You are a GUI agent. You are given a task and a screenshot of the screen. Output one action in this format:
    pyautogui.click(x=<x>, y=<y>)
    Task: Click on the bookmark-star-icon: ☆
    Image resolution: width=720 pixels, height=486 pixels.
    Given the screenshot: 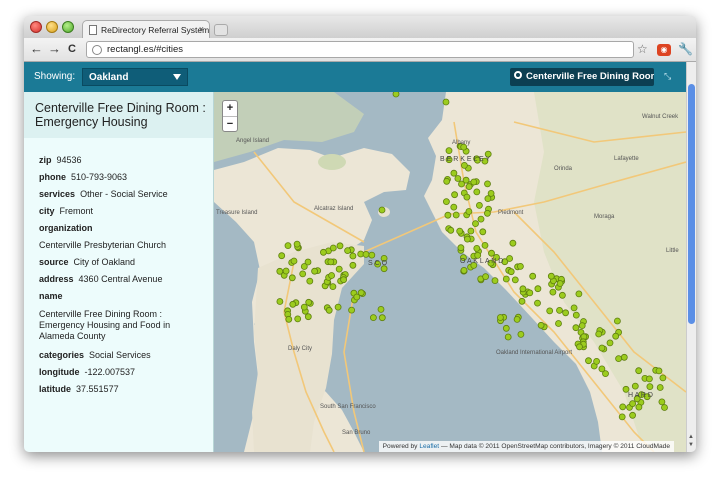 What is the action you would take?
    pyautogui.click(x=642, y=49)
    